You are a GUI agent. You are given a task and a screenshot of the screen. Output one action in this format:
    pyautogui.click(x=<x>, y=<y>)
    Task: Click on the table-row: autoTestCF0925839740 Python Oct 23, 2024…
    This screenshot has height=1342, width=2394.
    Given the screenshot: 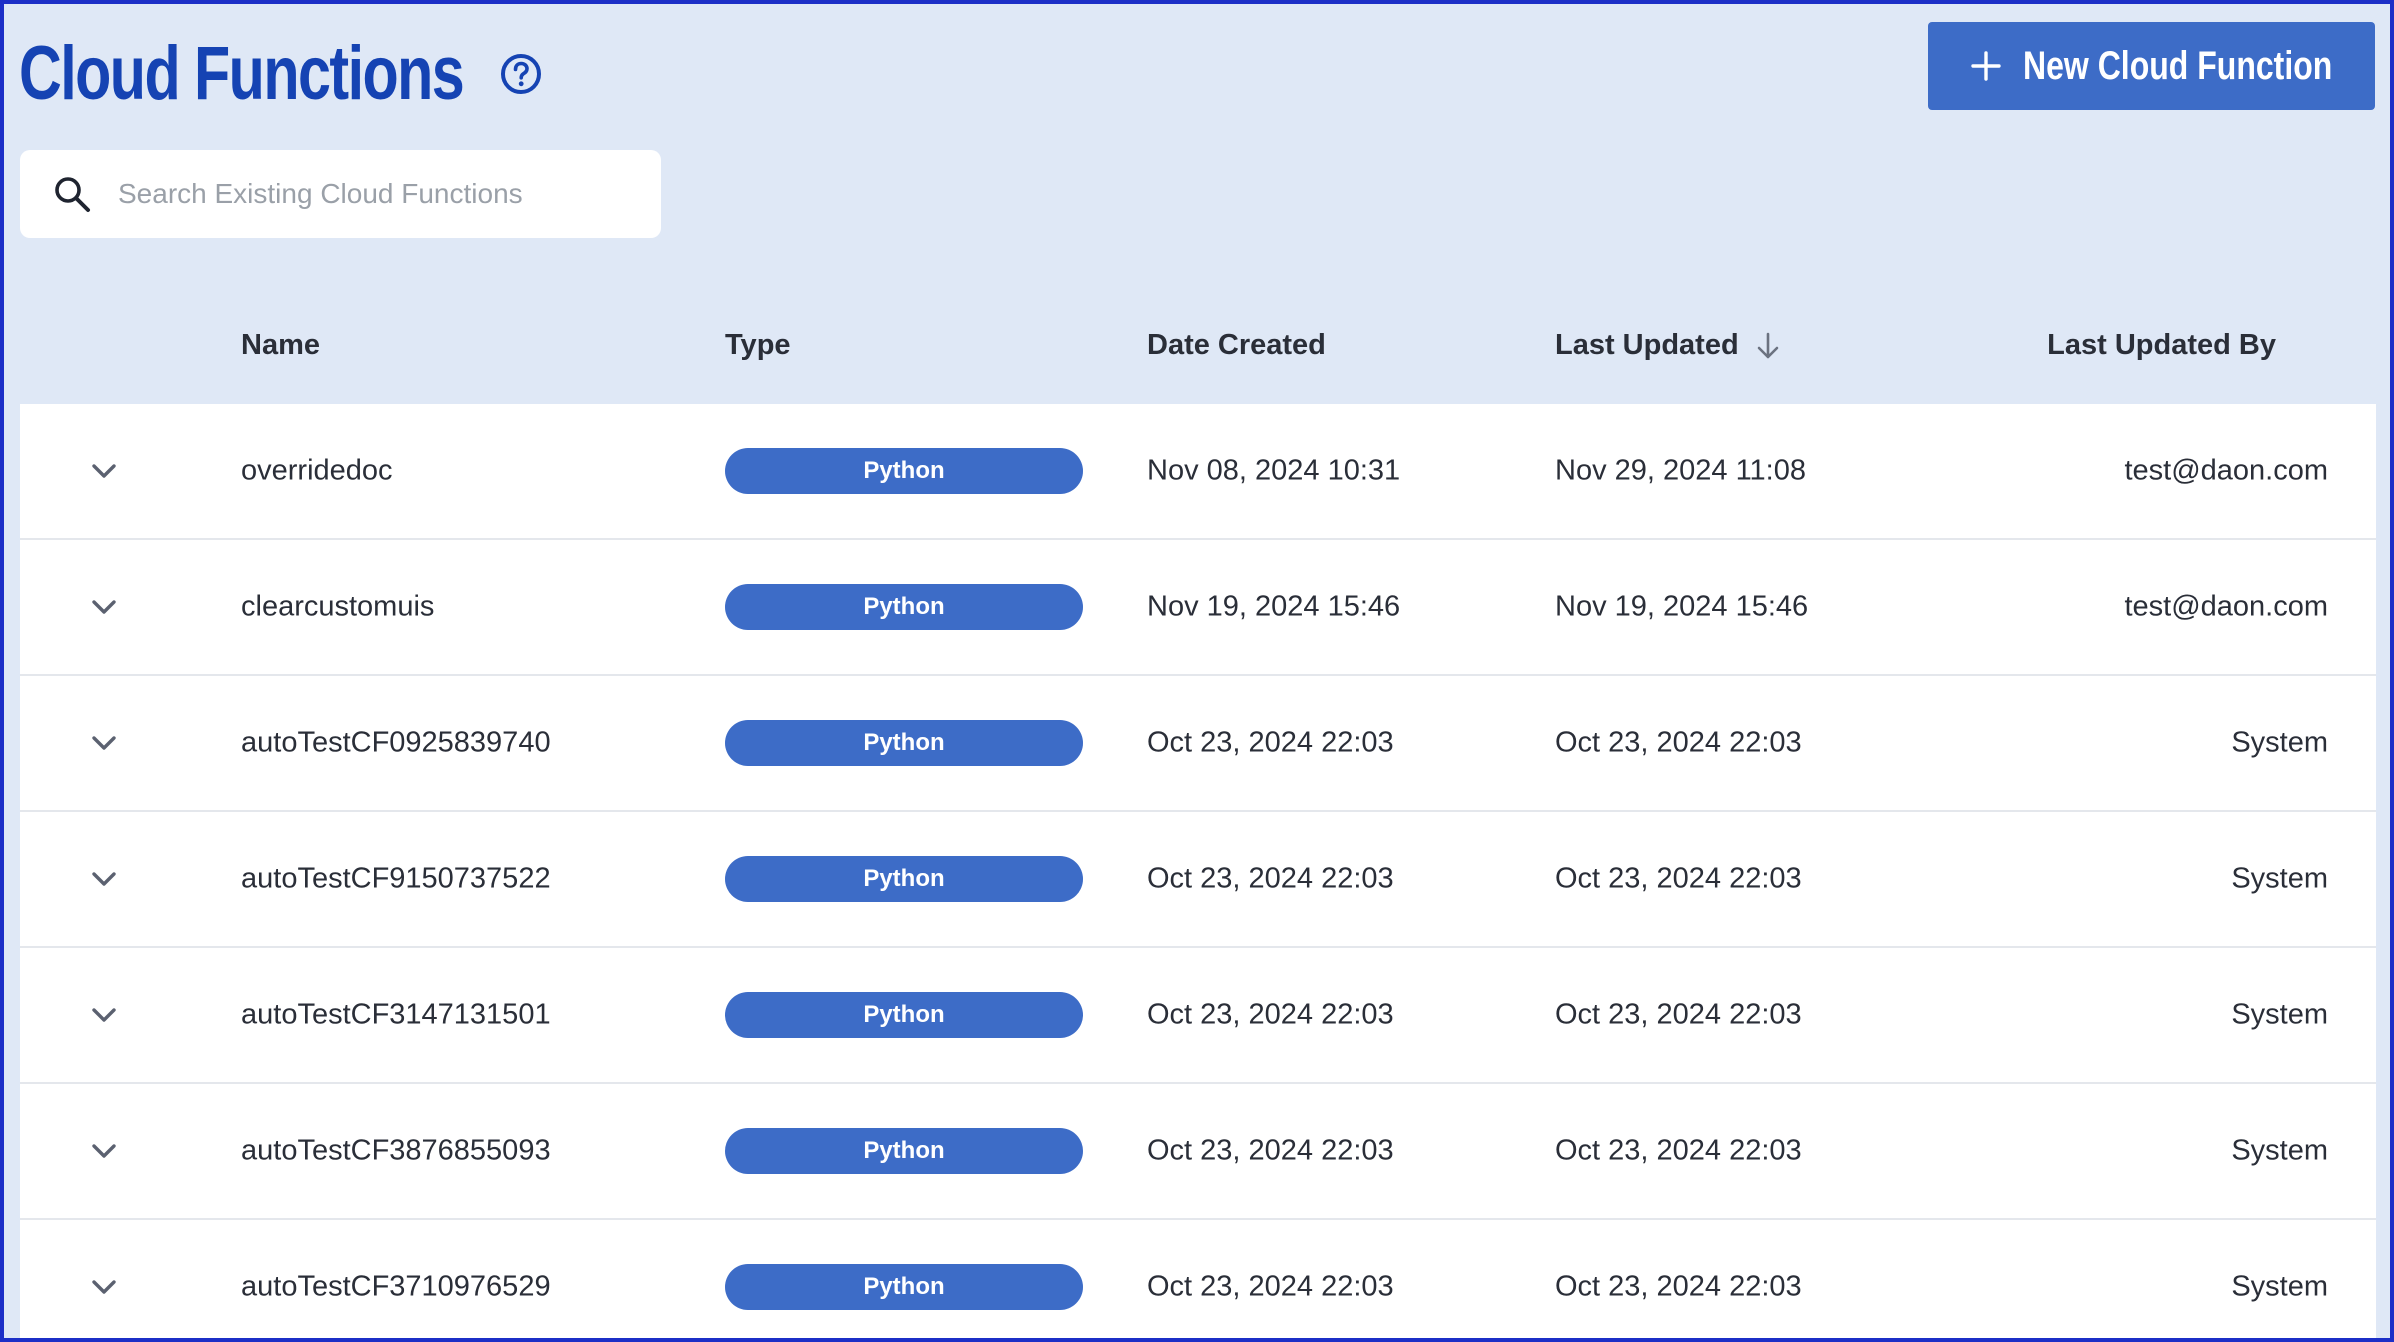 What is the action you would take?
    pyautogui.click(x=1198, y=744)
    